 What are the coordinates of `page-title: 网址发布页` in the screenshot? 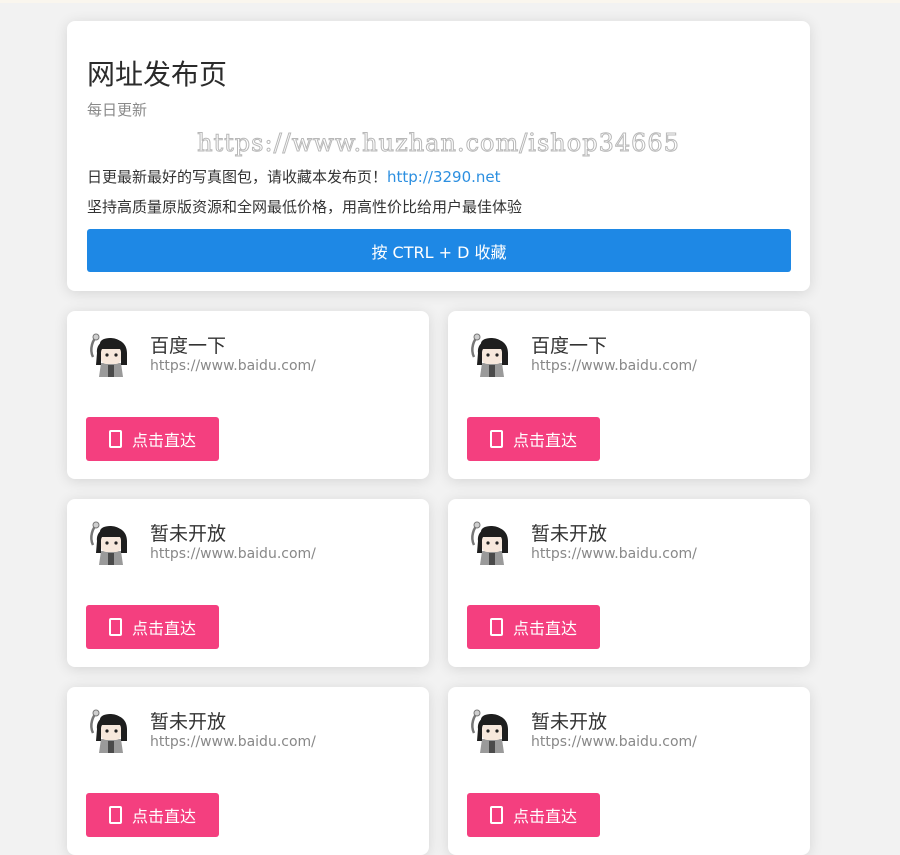 It's located at (157, 74).